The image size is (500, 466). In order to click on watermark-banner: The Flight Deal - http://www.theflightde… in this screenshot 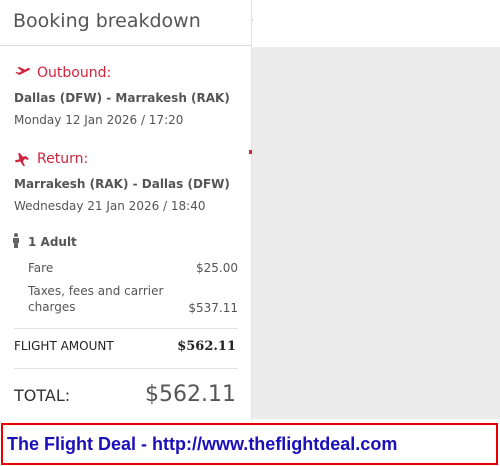, I will do `click(249, 444)`.